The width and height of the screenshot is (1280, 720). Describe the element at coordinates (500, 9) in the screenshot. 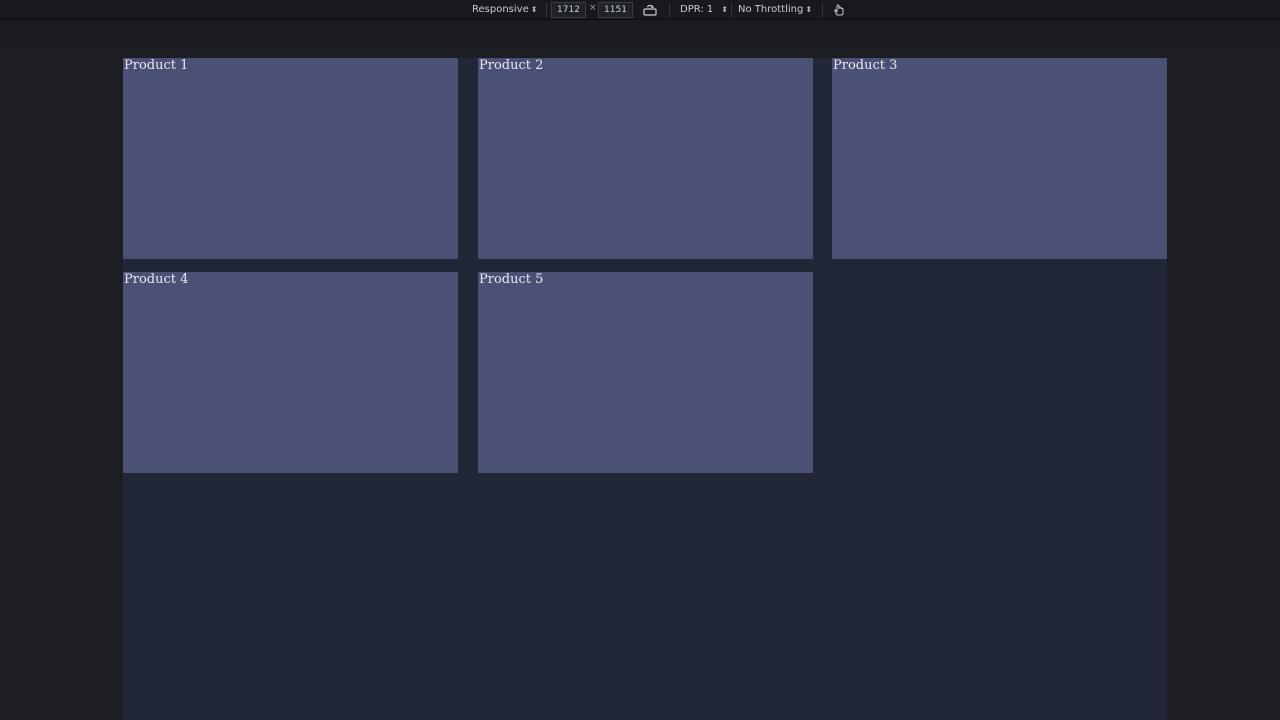

I see `device-selector-label: Responsive` at that location.